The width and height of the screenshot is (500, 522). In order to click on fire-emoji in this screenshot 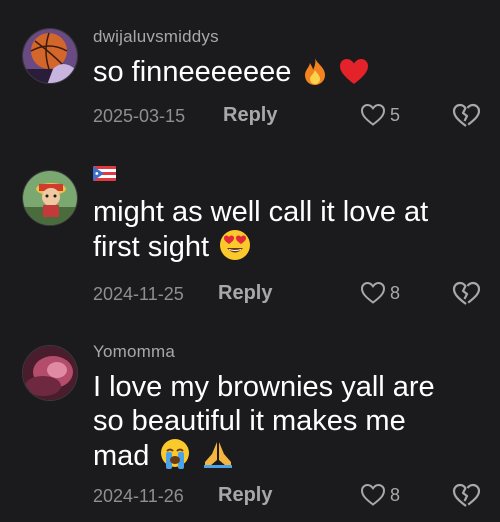, I will do `click(315, 75)`.